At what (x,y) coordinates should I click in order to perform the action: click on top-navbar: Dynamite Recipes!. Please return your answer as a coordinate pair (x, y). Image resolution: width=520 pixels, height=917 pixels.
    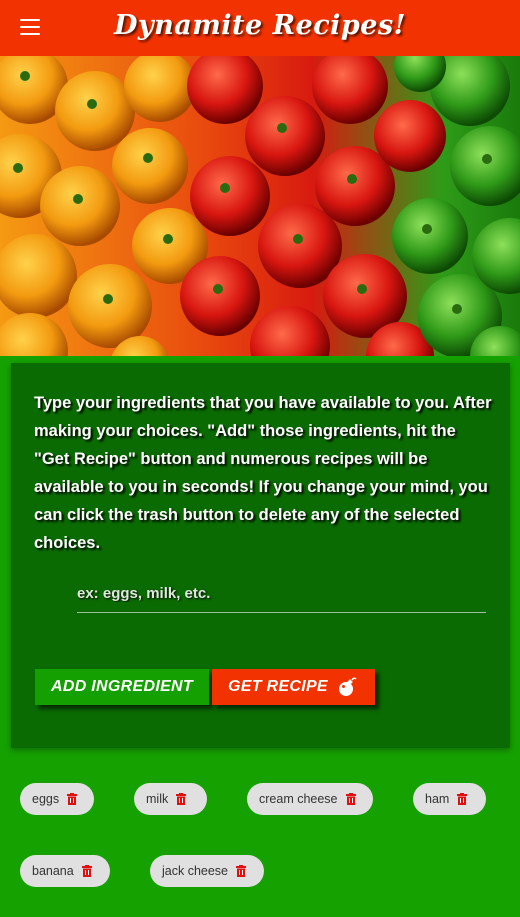
    Looking at the image, I should click on (260, 28).